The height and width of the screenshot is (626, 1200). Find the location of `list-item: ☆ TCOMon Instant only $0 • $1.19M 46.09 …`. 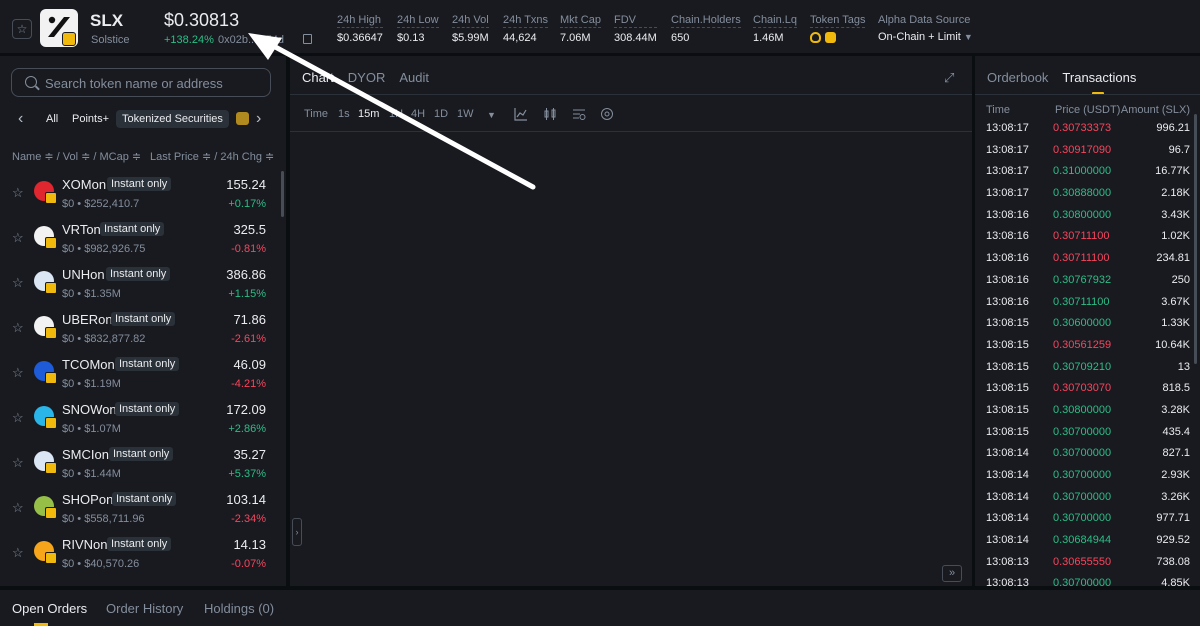

list-item: ☆ TCOMon Instant only $0 • $1.19M 46.09 … is located at coordinates (143, 373).